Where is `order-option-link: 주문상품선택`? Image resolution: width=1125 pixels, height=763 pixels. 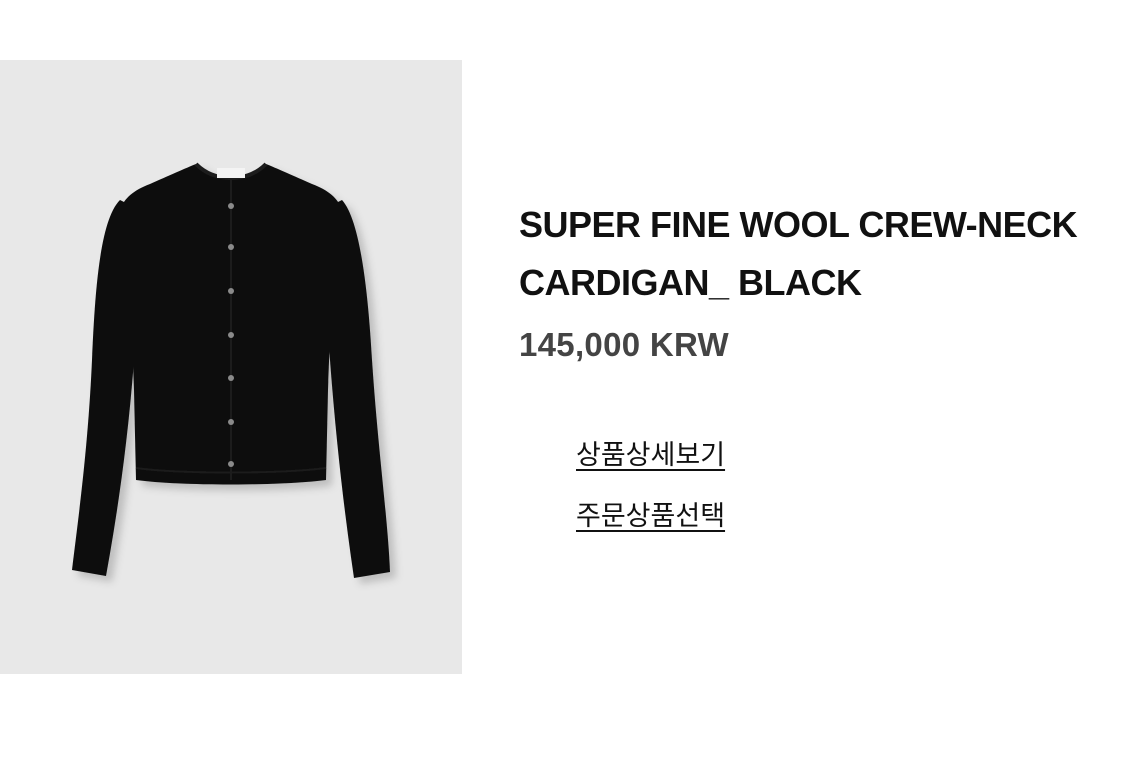
order-option-link: 주문상품선택 is located at coordinates (650, 516).